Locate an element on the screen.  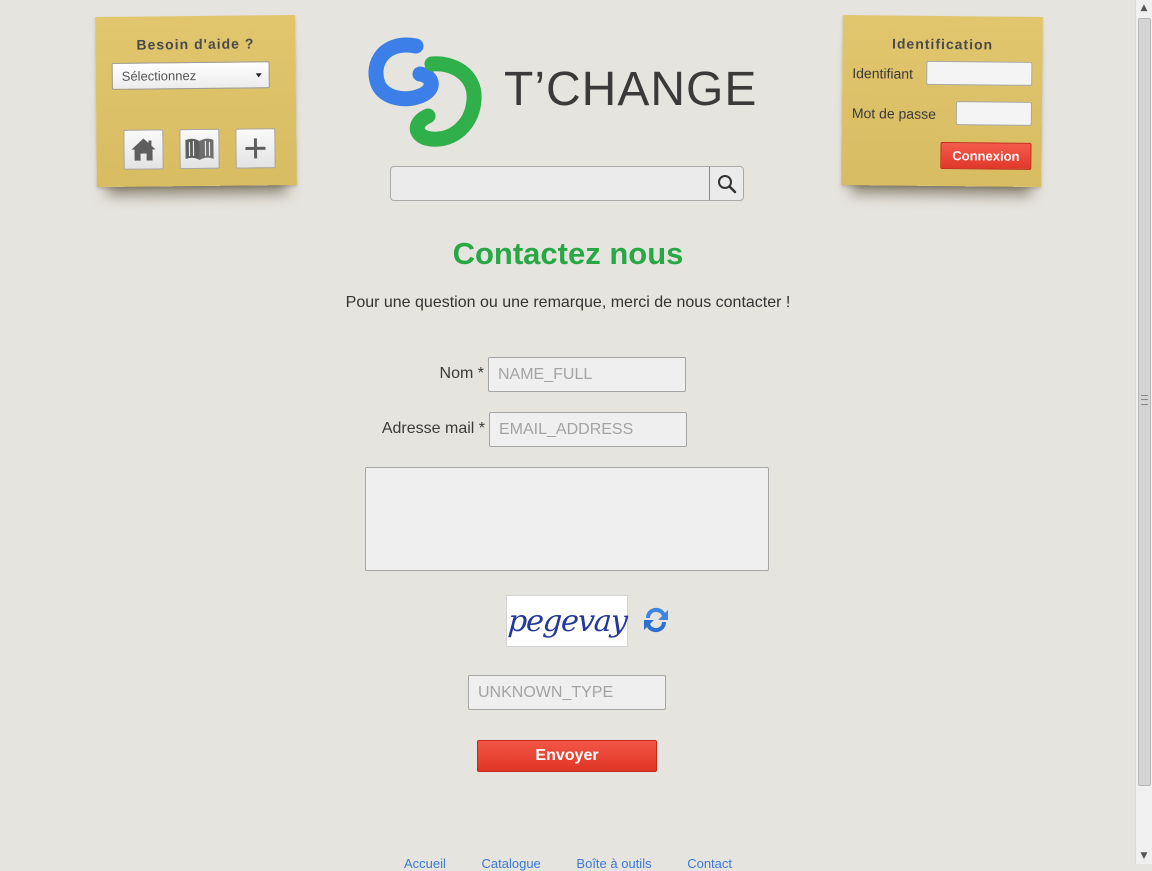
captcha-input is located at coordinates (567, 692).